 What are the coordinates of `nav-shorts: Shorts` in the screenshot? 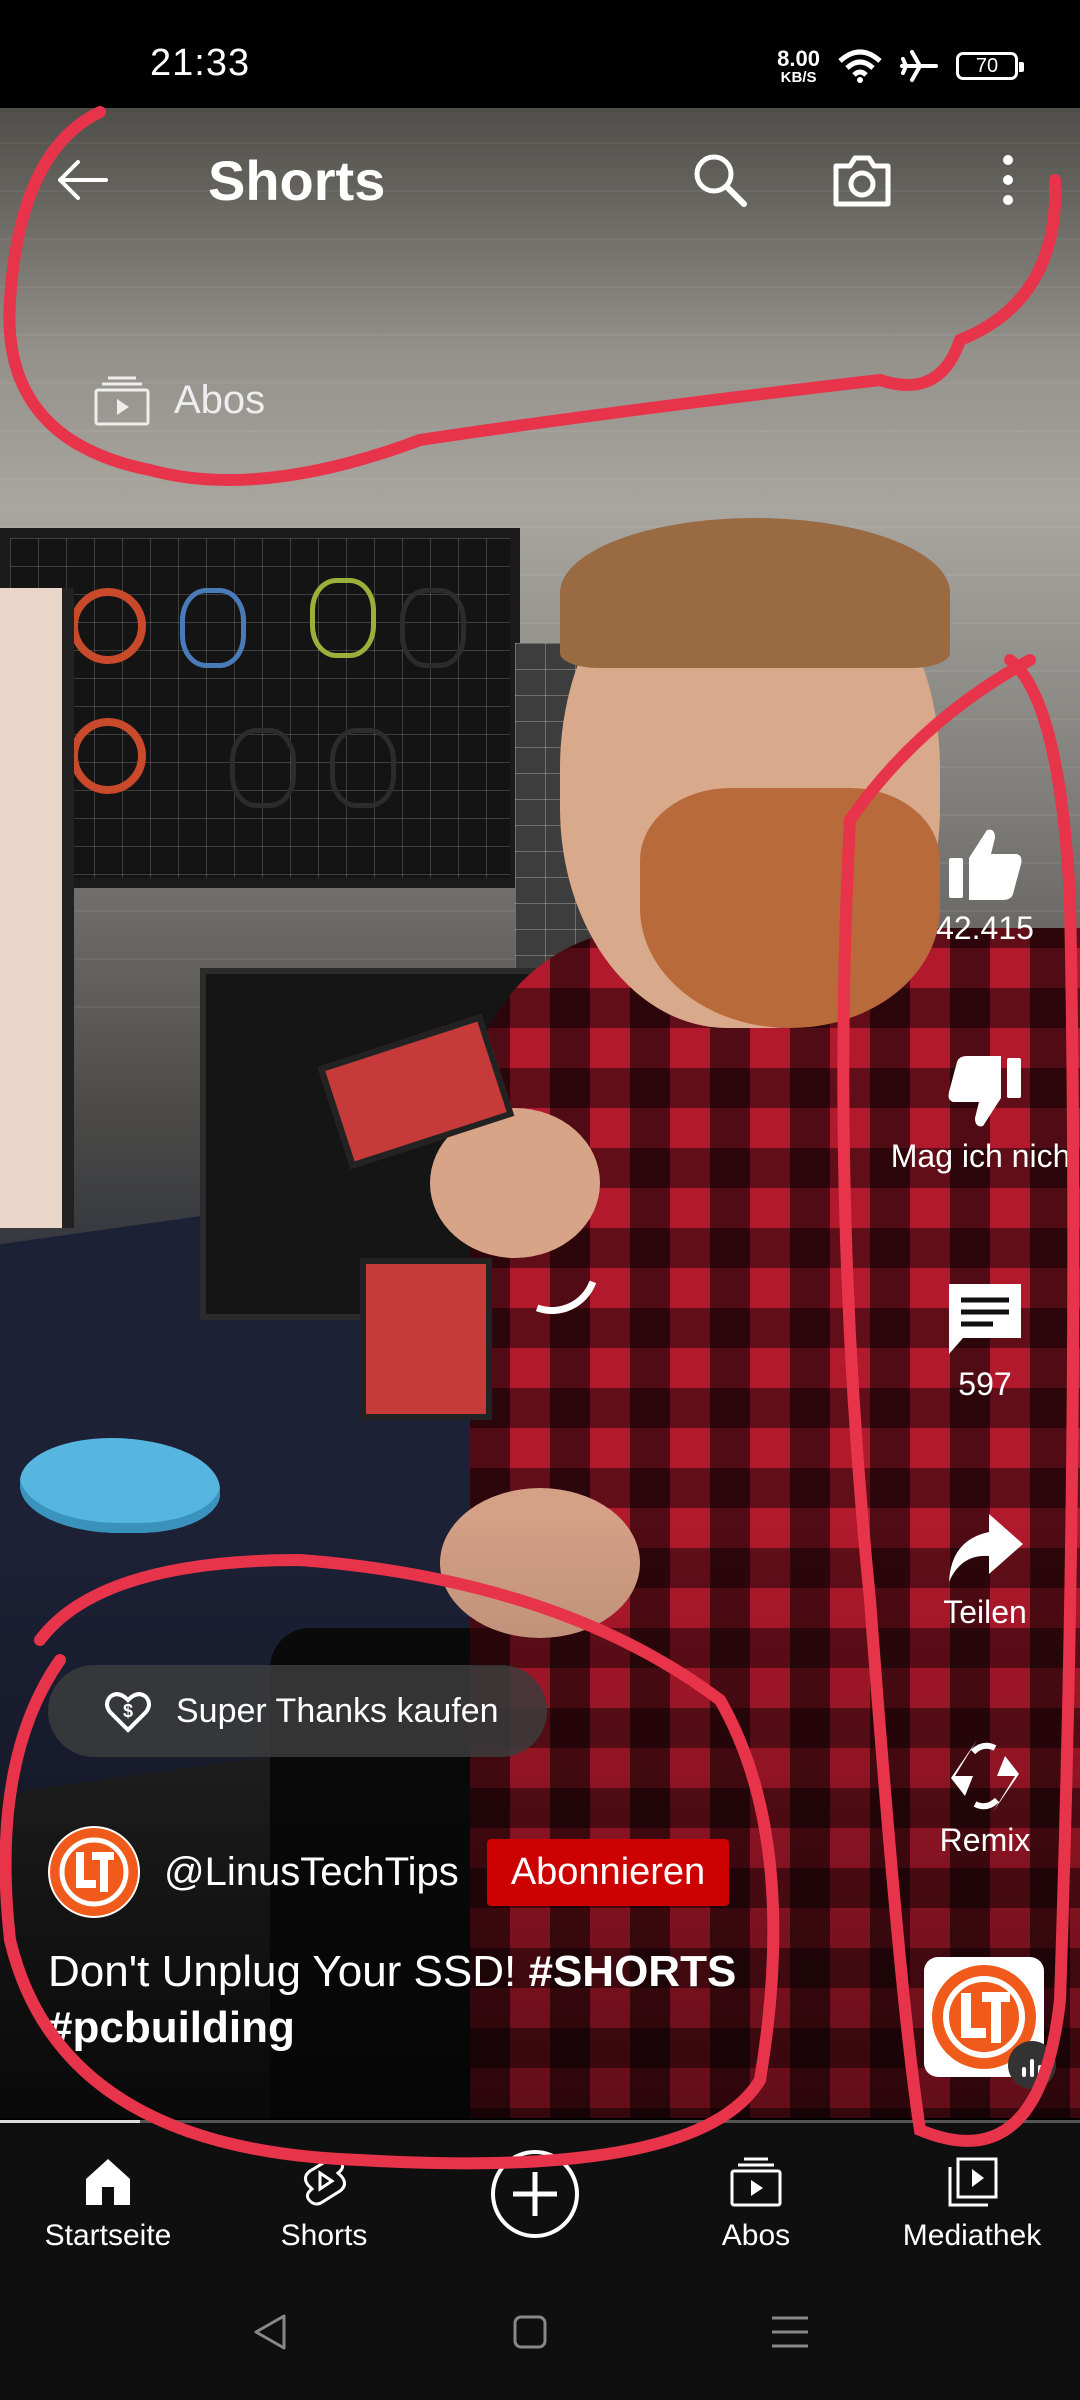 It's located at (324, 2203).